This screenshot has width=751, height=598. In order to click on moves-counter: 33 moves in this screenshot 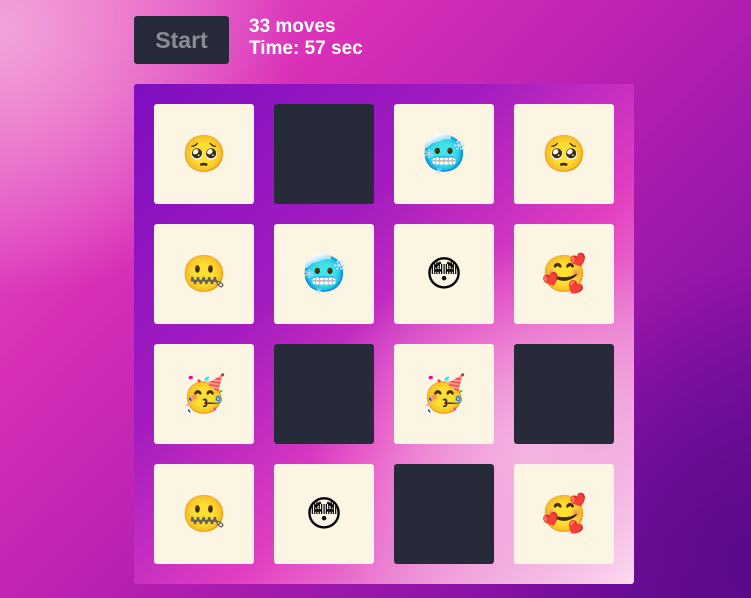, I will do `click(292, 26)`.